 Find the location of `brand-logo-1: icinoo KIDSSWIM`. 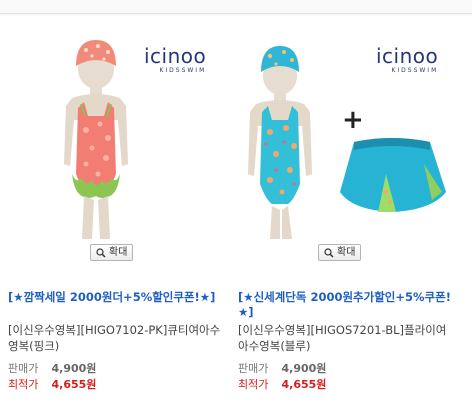

brand-logo-1: icinoo KIDSSWIM is located at coordinates (175, 60).